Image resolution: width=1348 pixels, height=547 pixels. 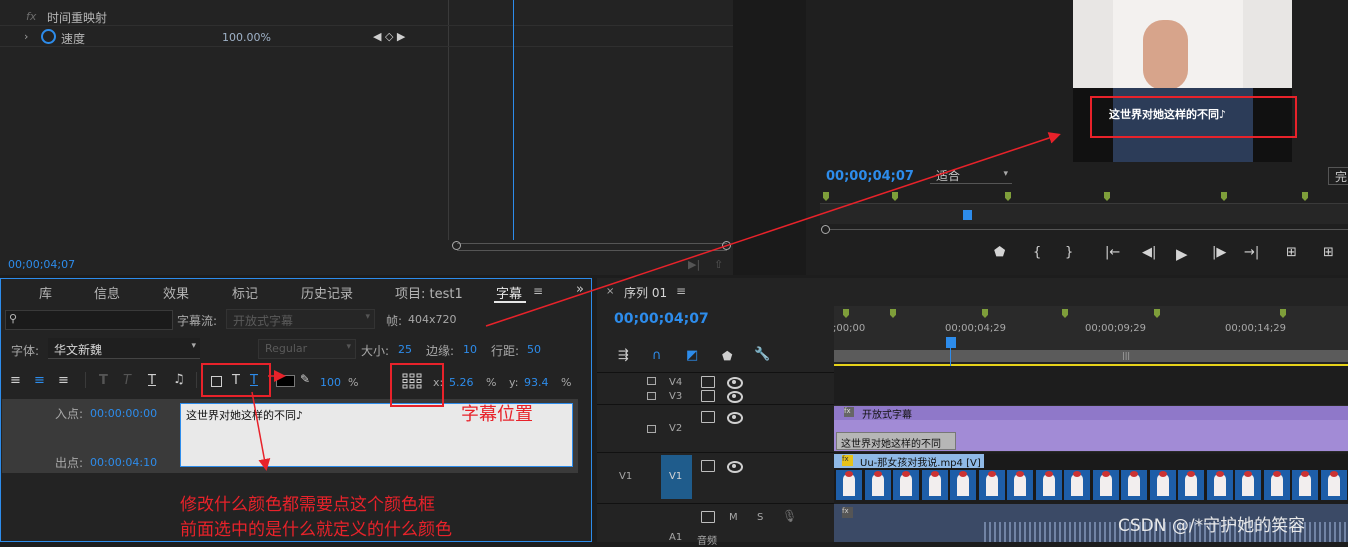 I want to click on watermark: CSDN @/*守护她的笑容, so click(x=1212, y=526).